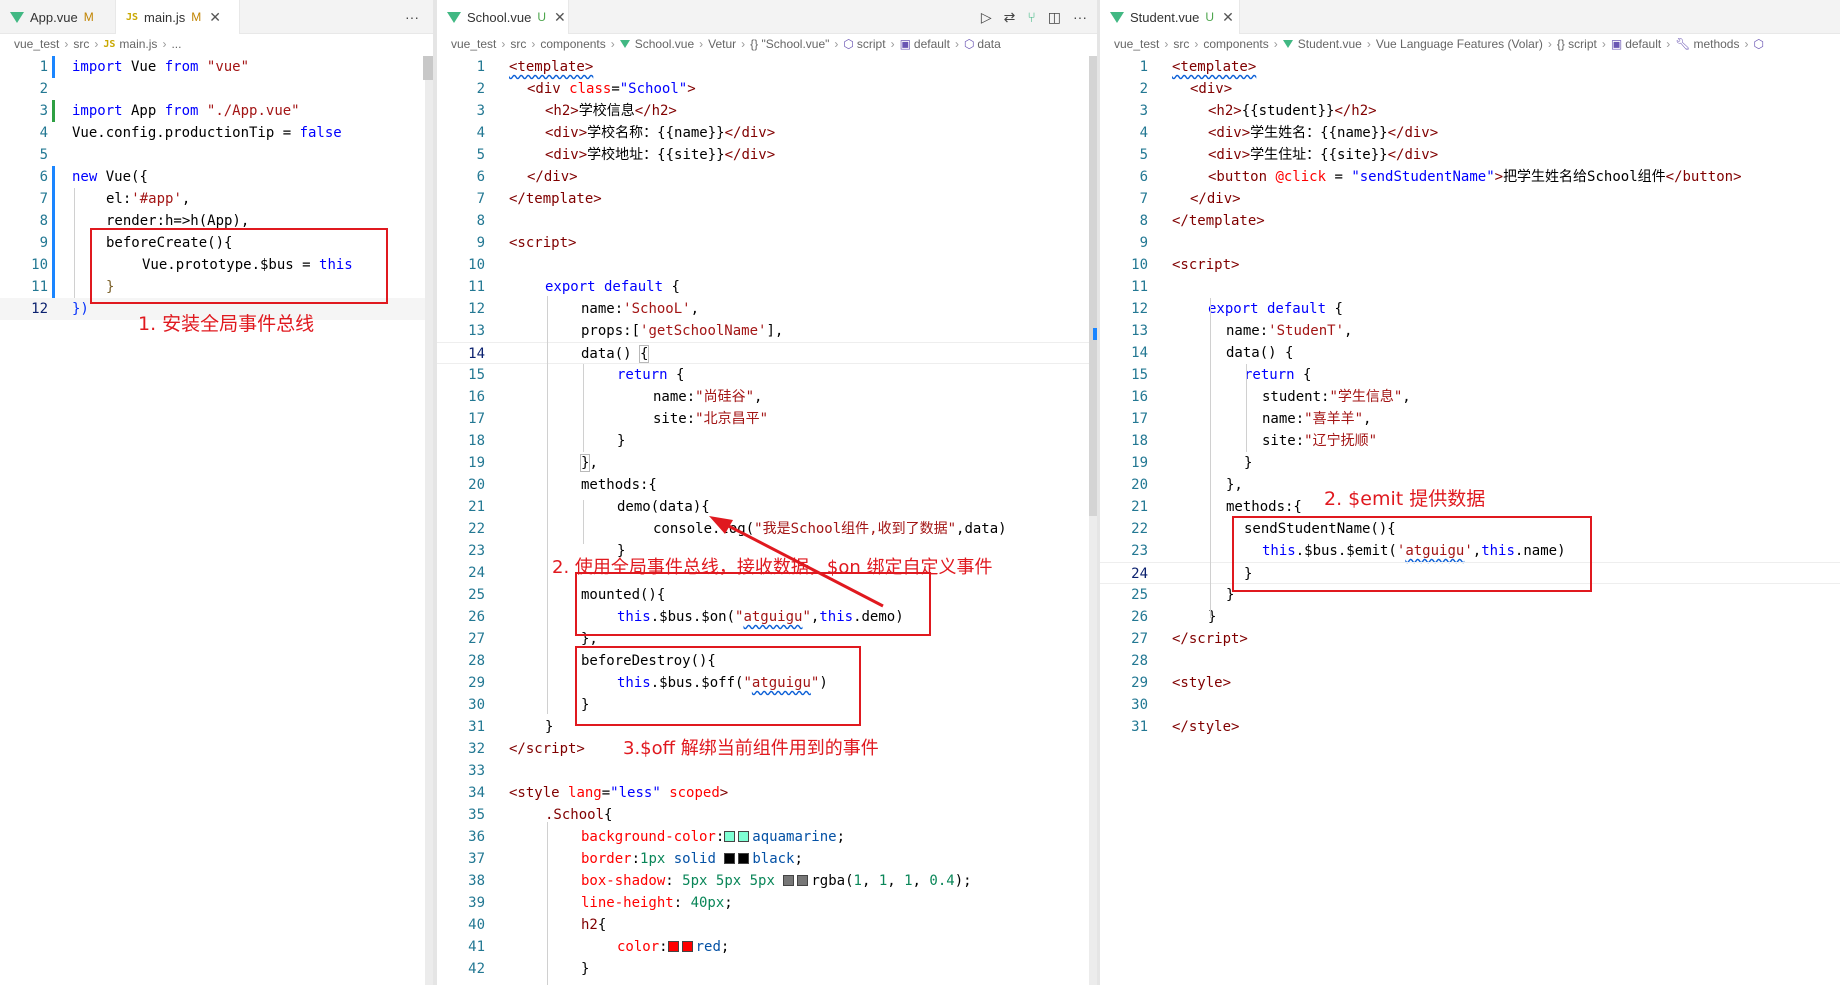 The width and height of the screenshot is (1840, 985). Describe the element at coordinates (796, 562) in the screenshot. I see `annotation-arrow` at that location.